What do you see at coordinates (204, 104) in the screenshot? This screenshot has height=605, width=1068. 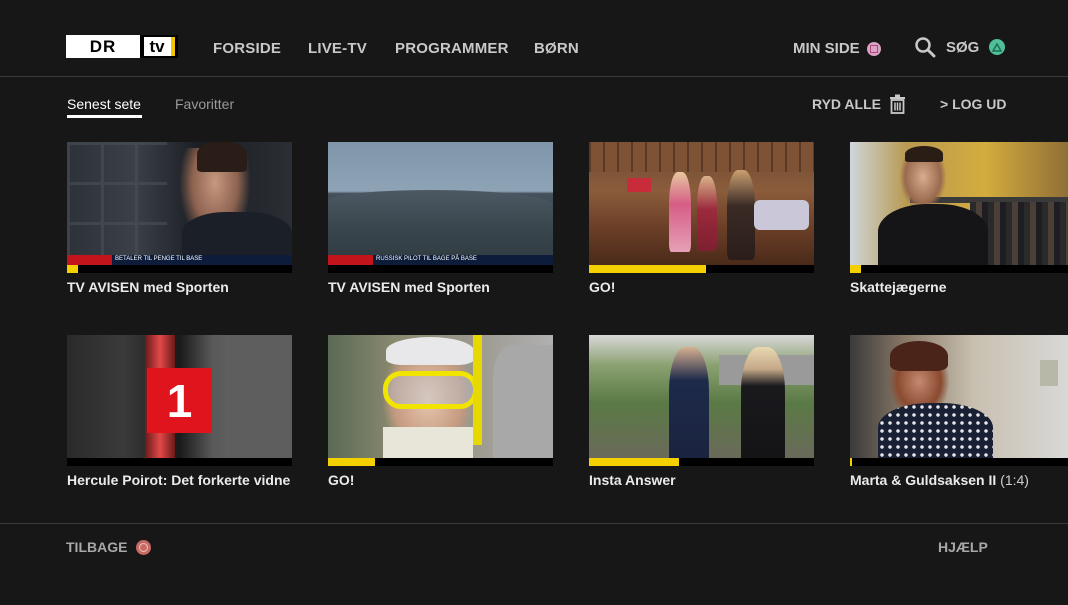 I see `tab-favoritter: Favoritter` at bounding box center [204, 104].